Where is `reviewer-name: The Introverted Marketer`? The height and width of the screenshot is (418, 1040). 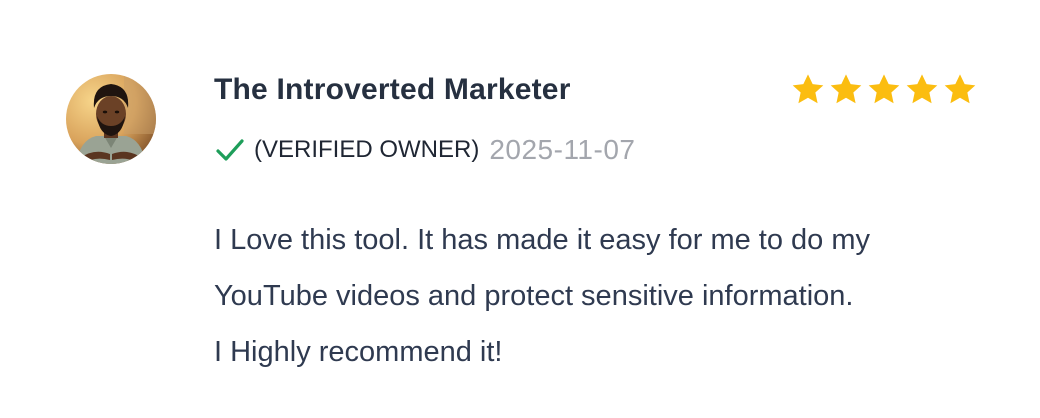 reviewer-name: The Introverted Marketer is located at coordinates (392, 89).